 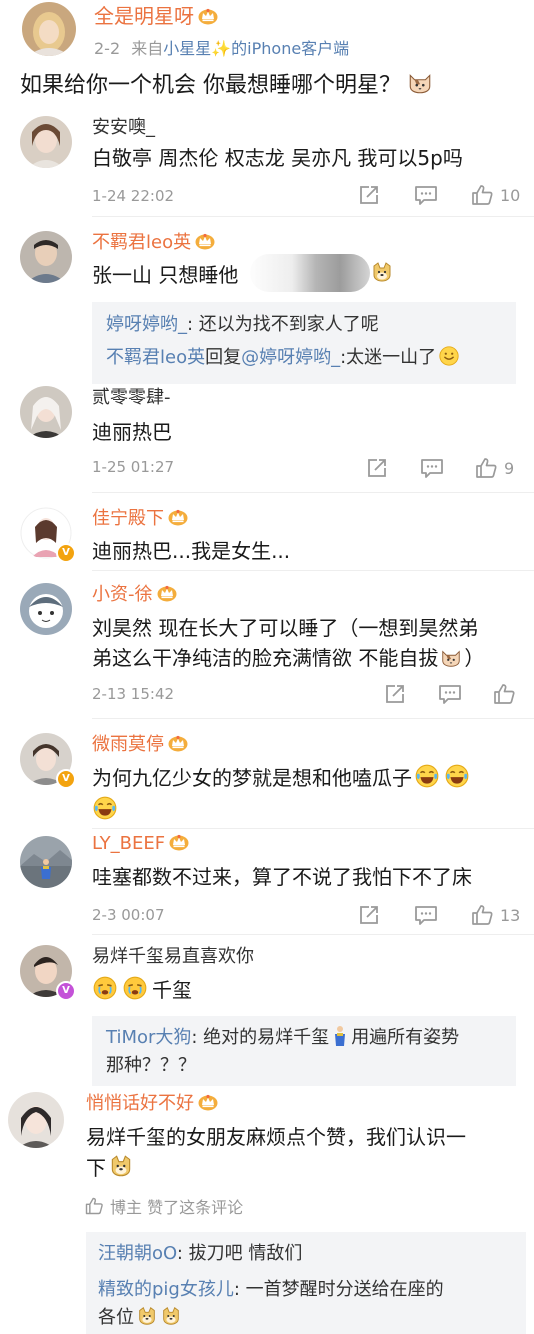 I want to click on smile-emoji-icon, so click(x=449, y=356).